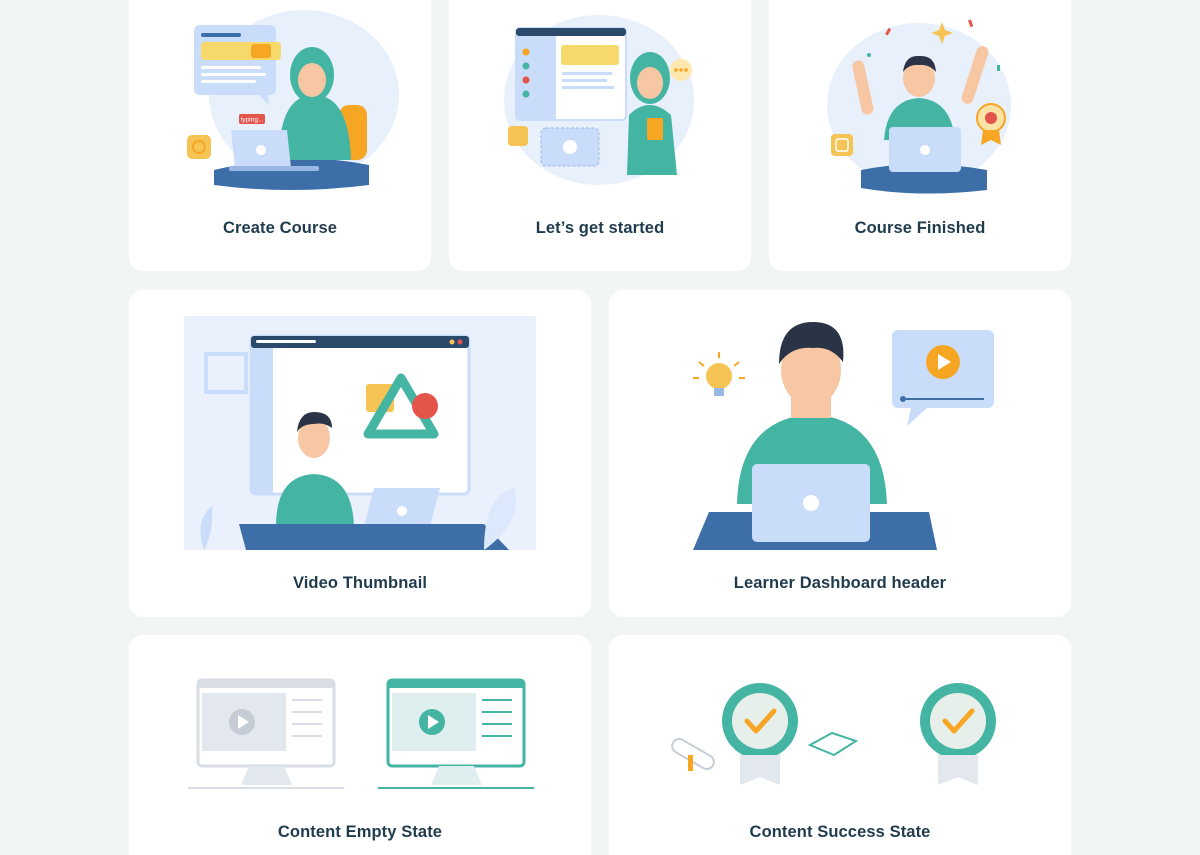 This screenshot has width=1200, height=855. What do you see at coordinates (360, 832) in the screenshot?
I see `card-title: Content Empty State` at bounding box center [360, 832].